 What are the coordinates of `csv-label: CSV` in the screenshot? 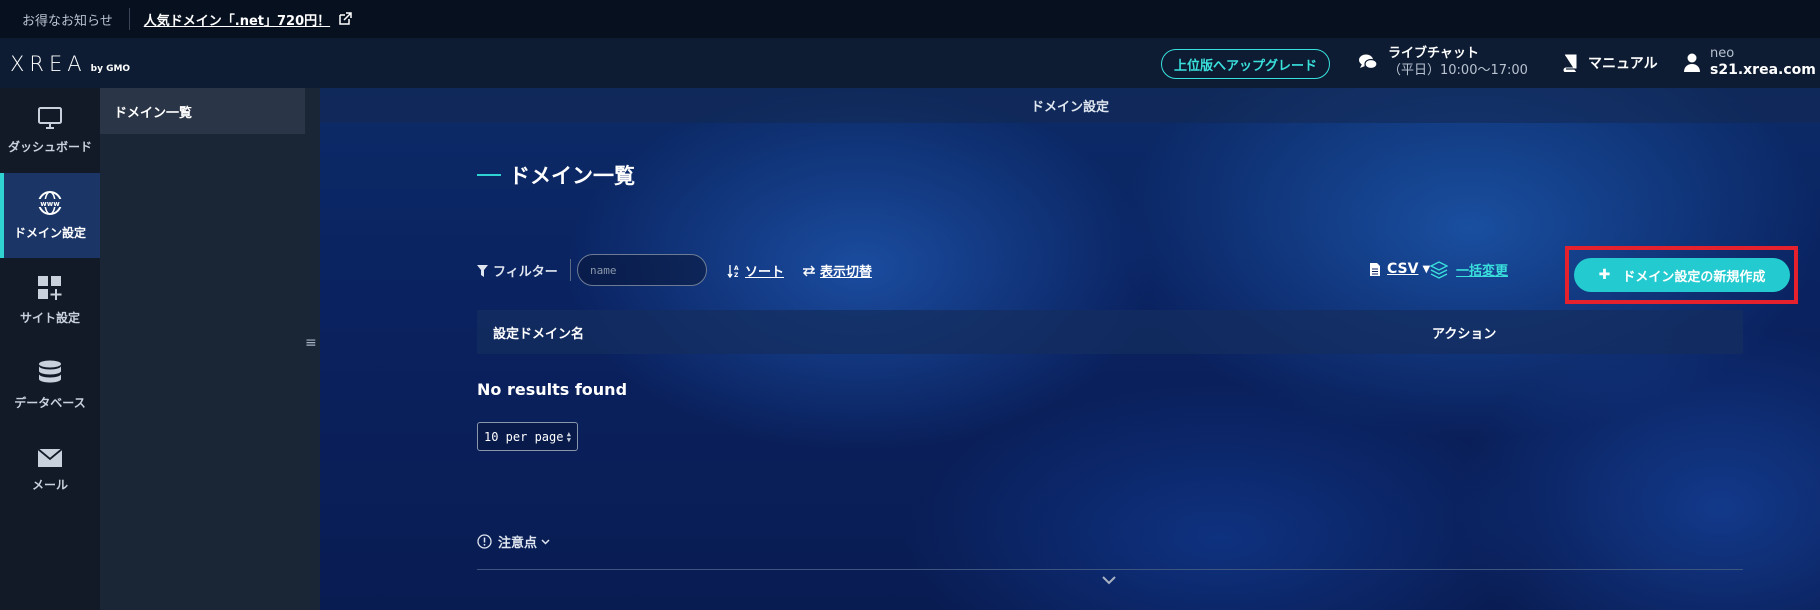 It's located at (1403, 269).